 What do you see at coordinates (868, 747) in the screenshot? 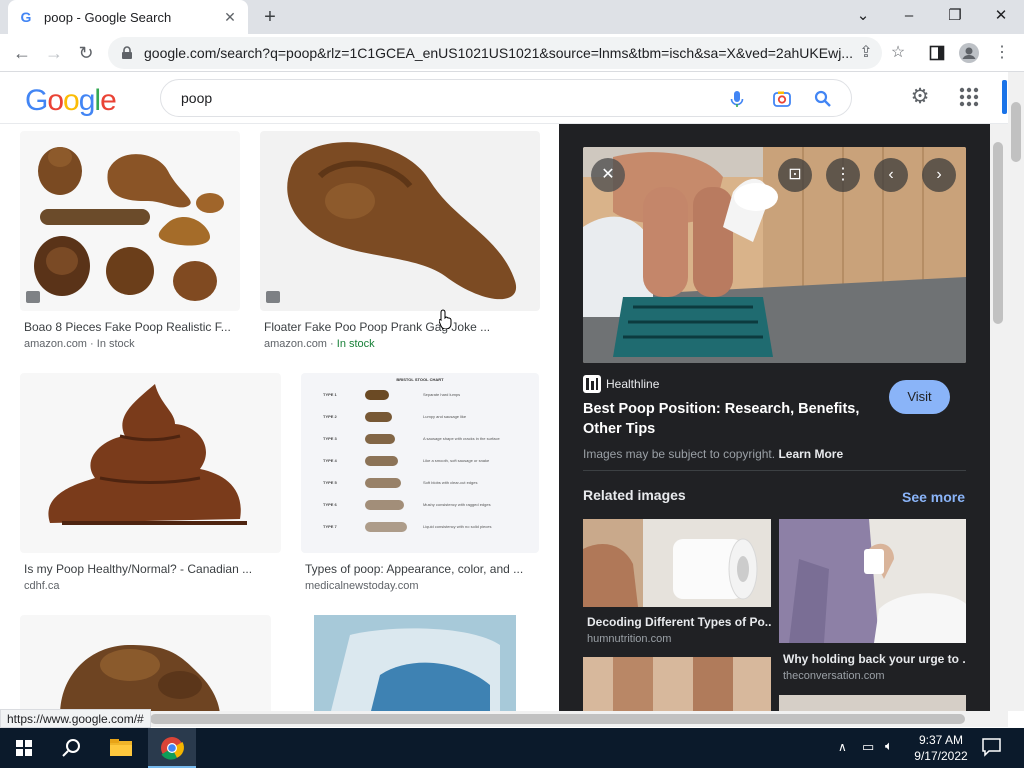
I see `network-icon: ▭` at bounding box center [868, 747].